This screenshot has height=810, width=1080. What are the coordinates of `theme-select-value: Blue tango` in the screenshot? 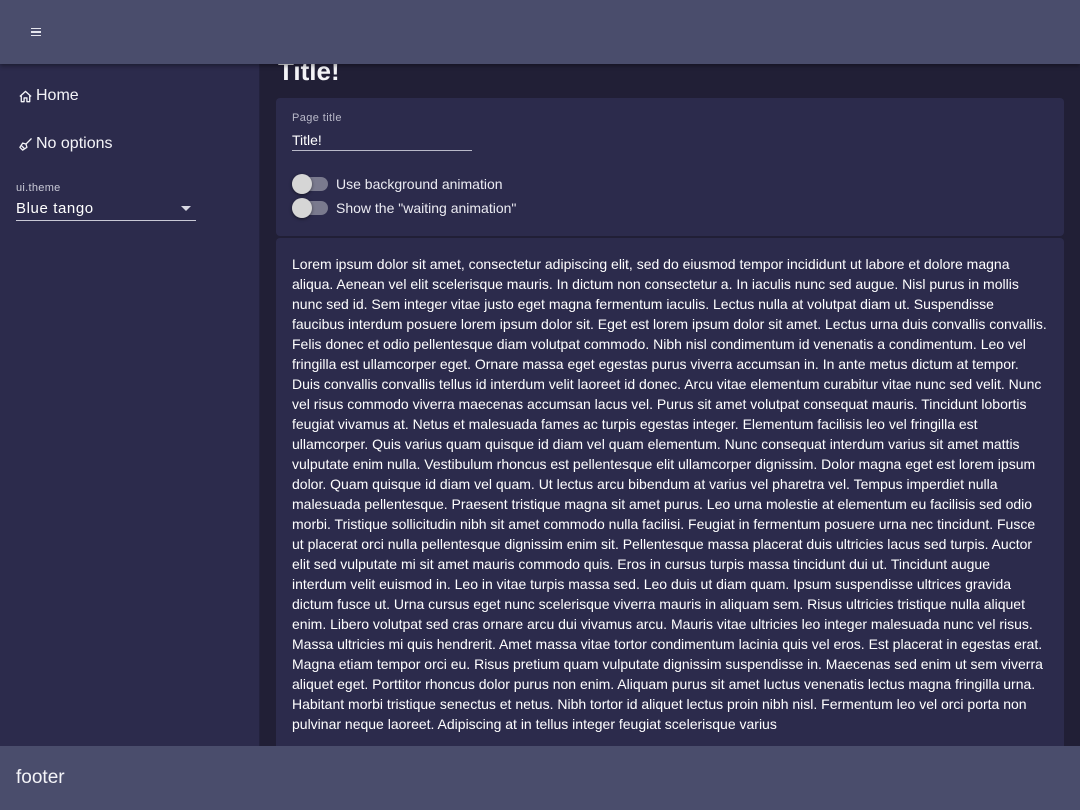 It's located at (55, 208).